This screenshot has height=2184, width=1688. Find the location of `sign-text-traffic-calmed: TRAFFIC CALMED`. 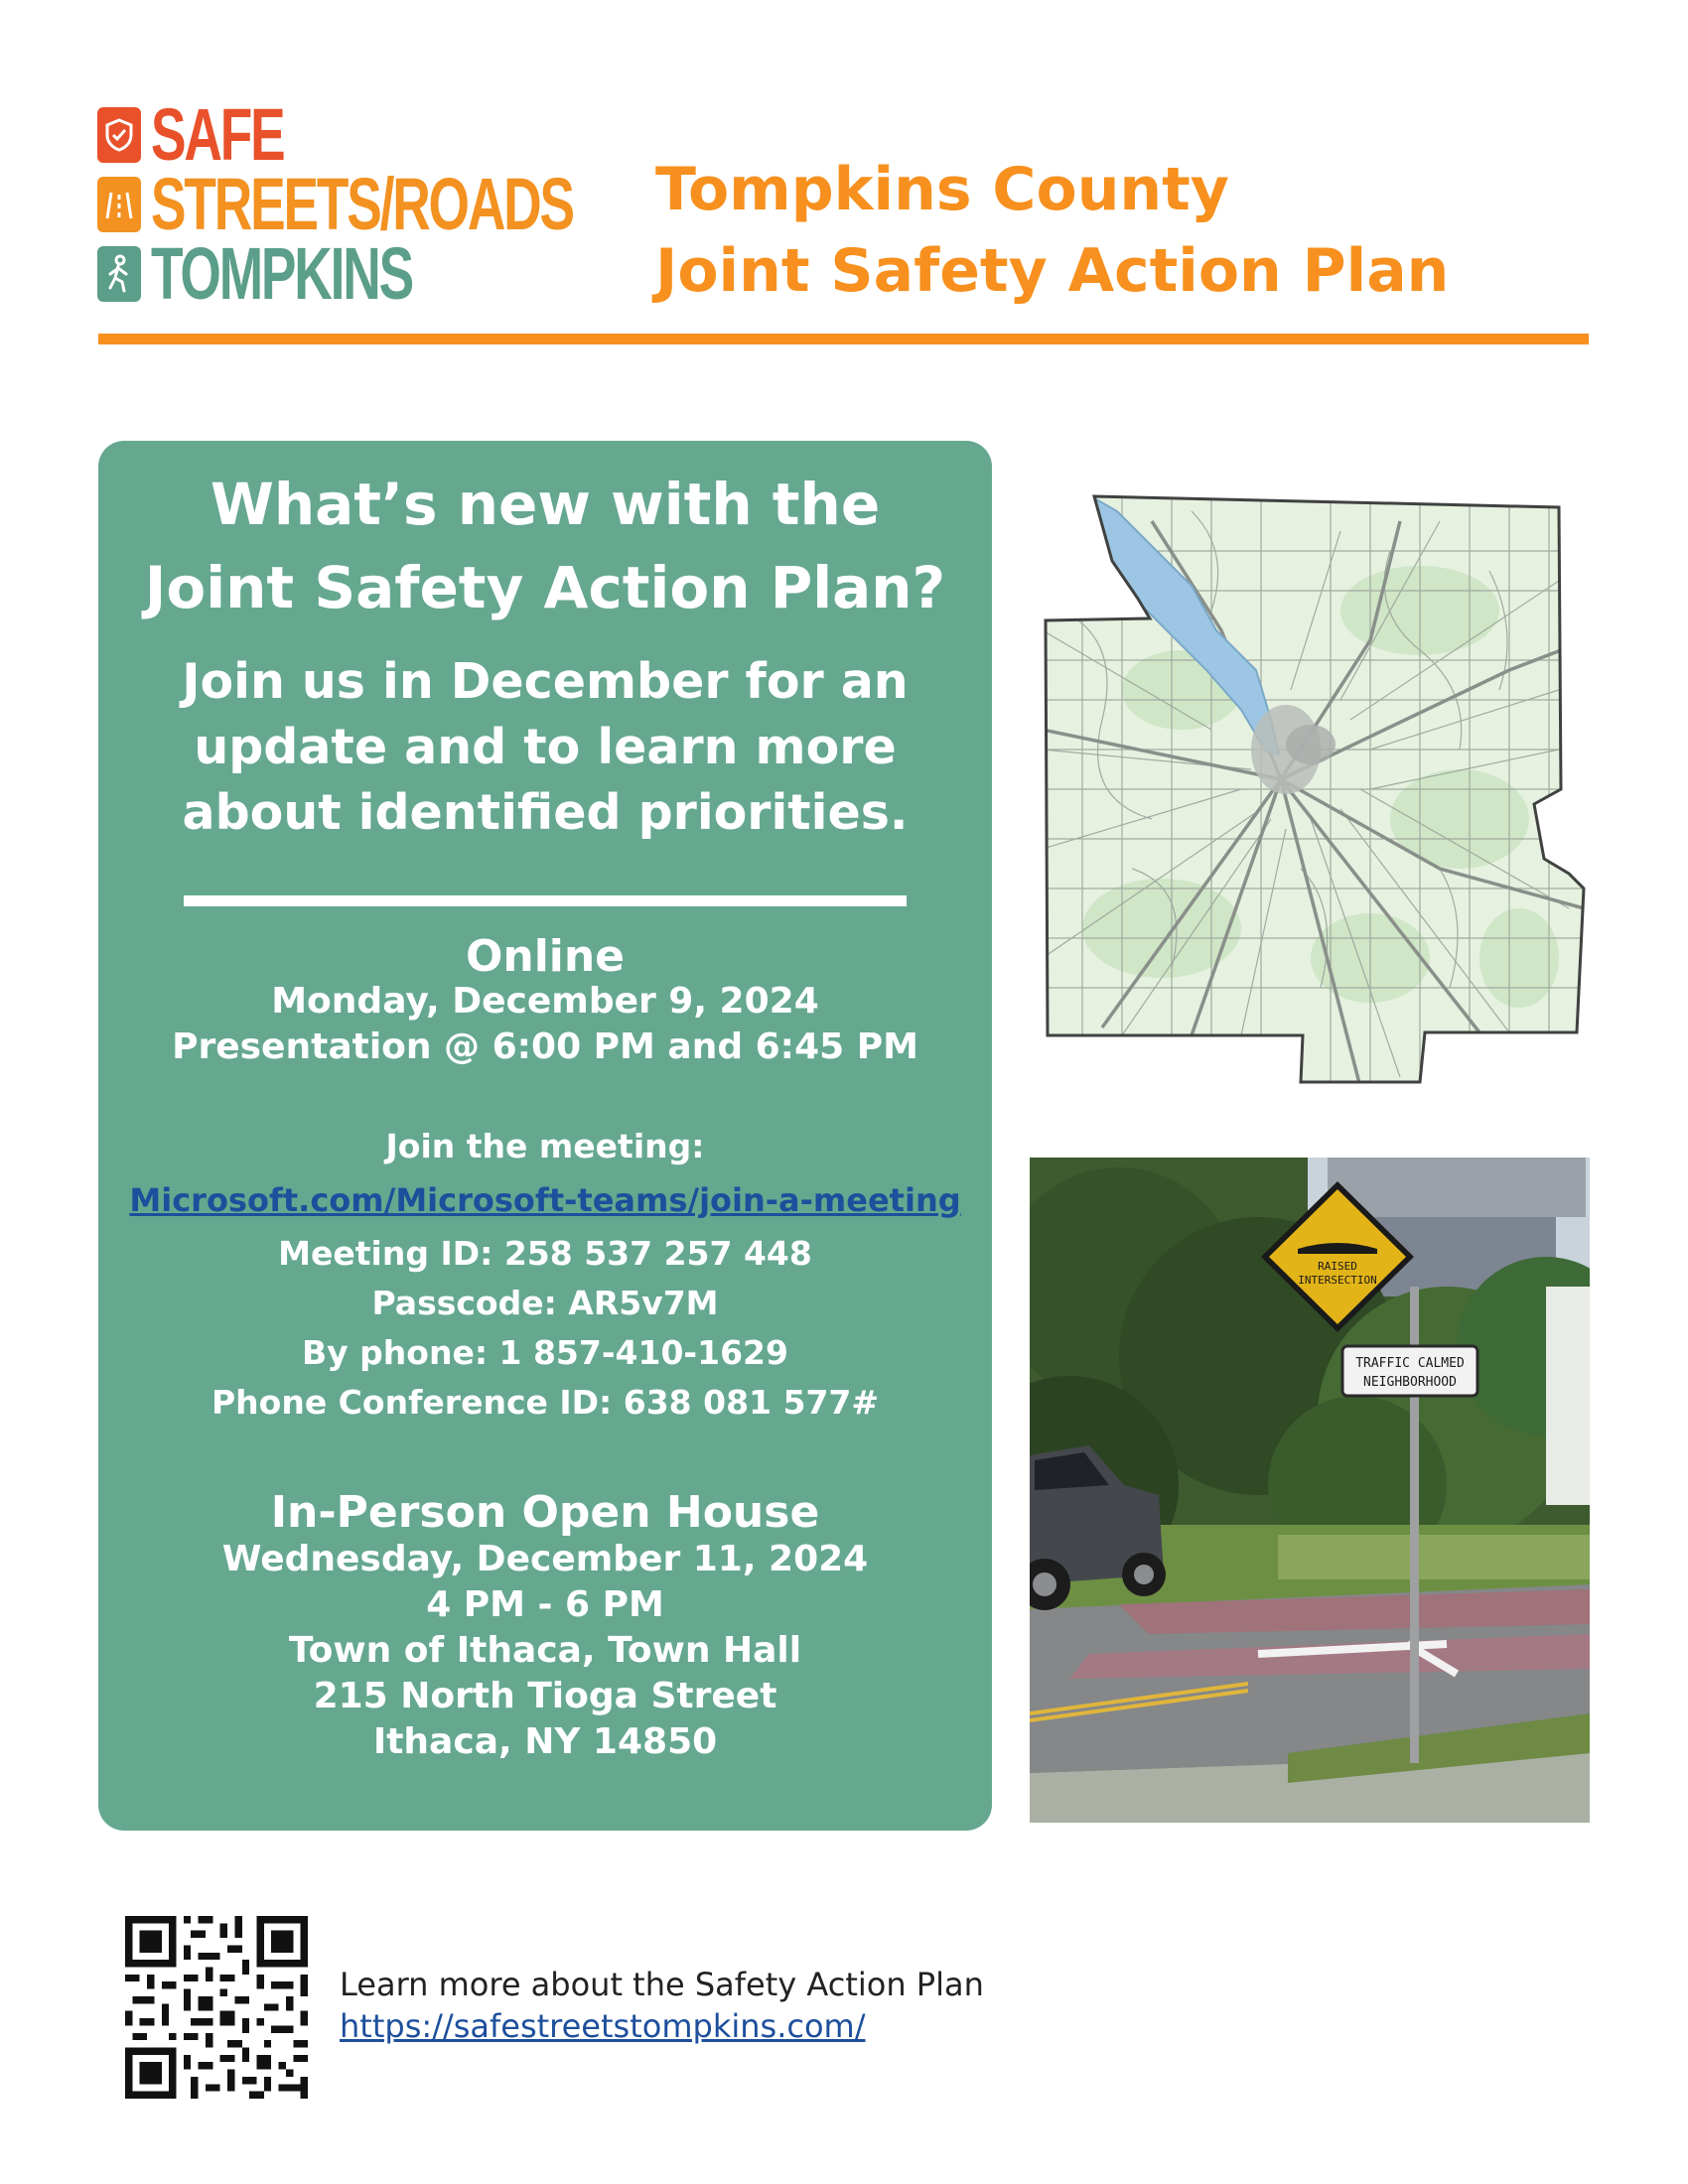

sign-text-traffic-calmed: TRAFFIC CALMED is located at coordinates (1410, 1363).